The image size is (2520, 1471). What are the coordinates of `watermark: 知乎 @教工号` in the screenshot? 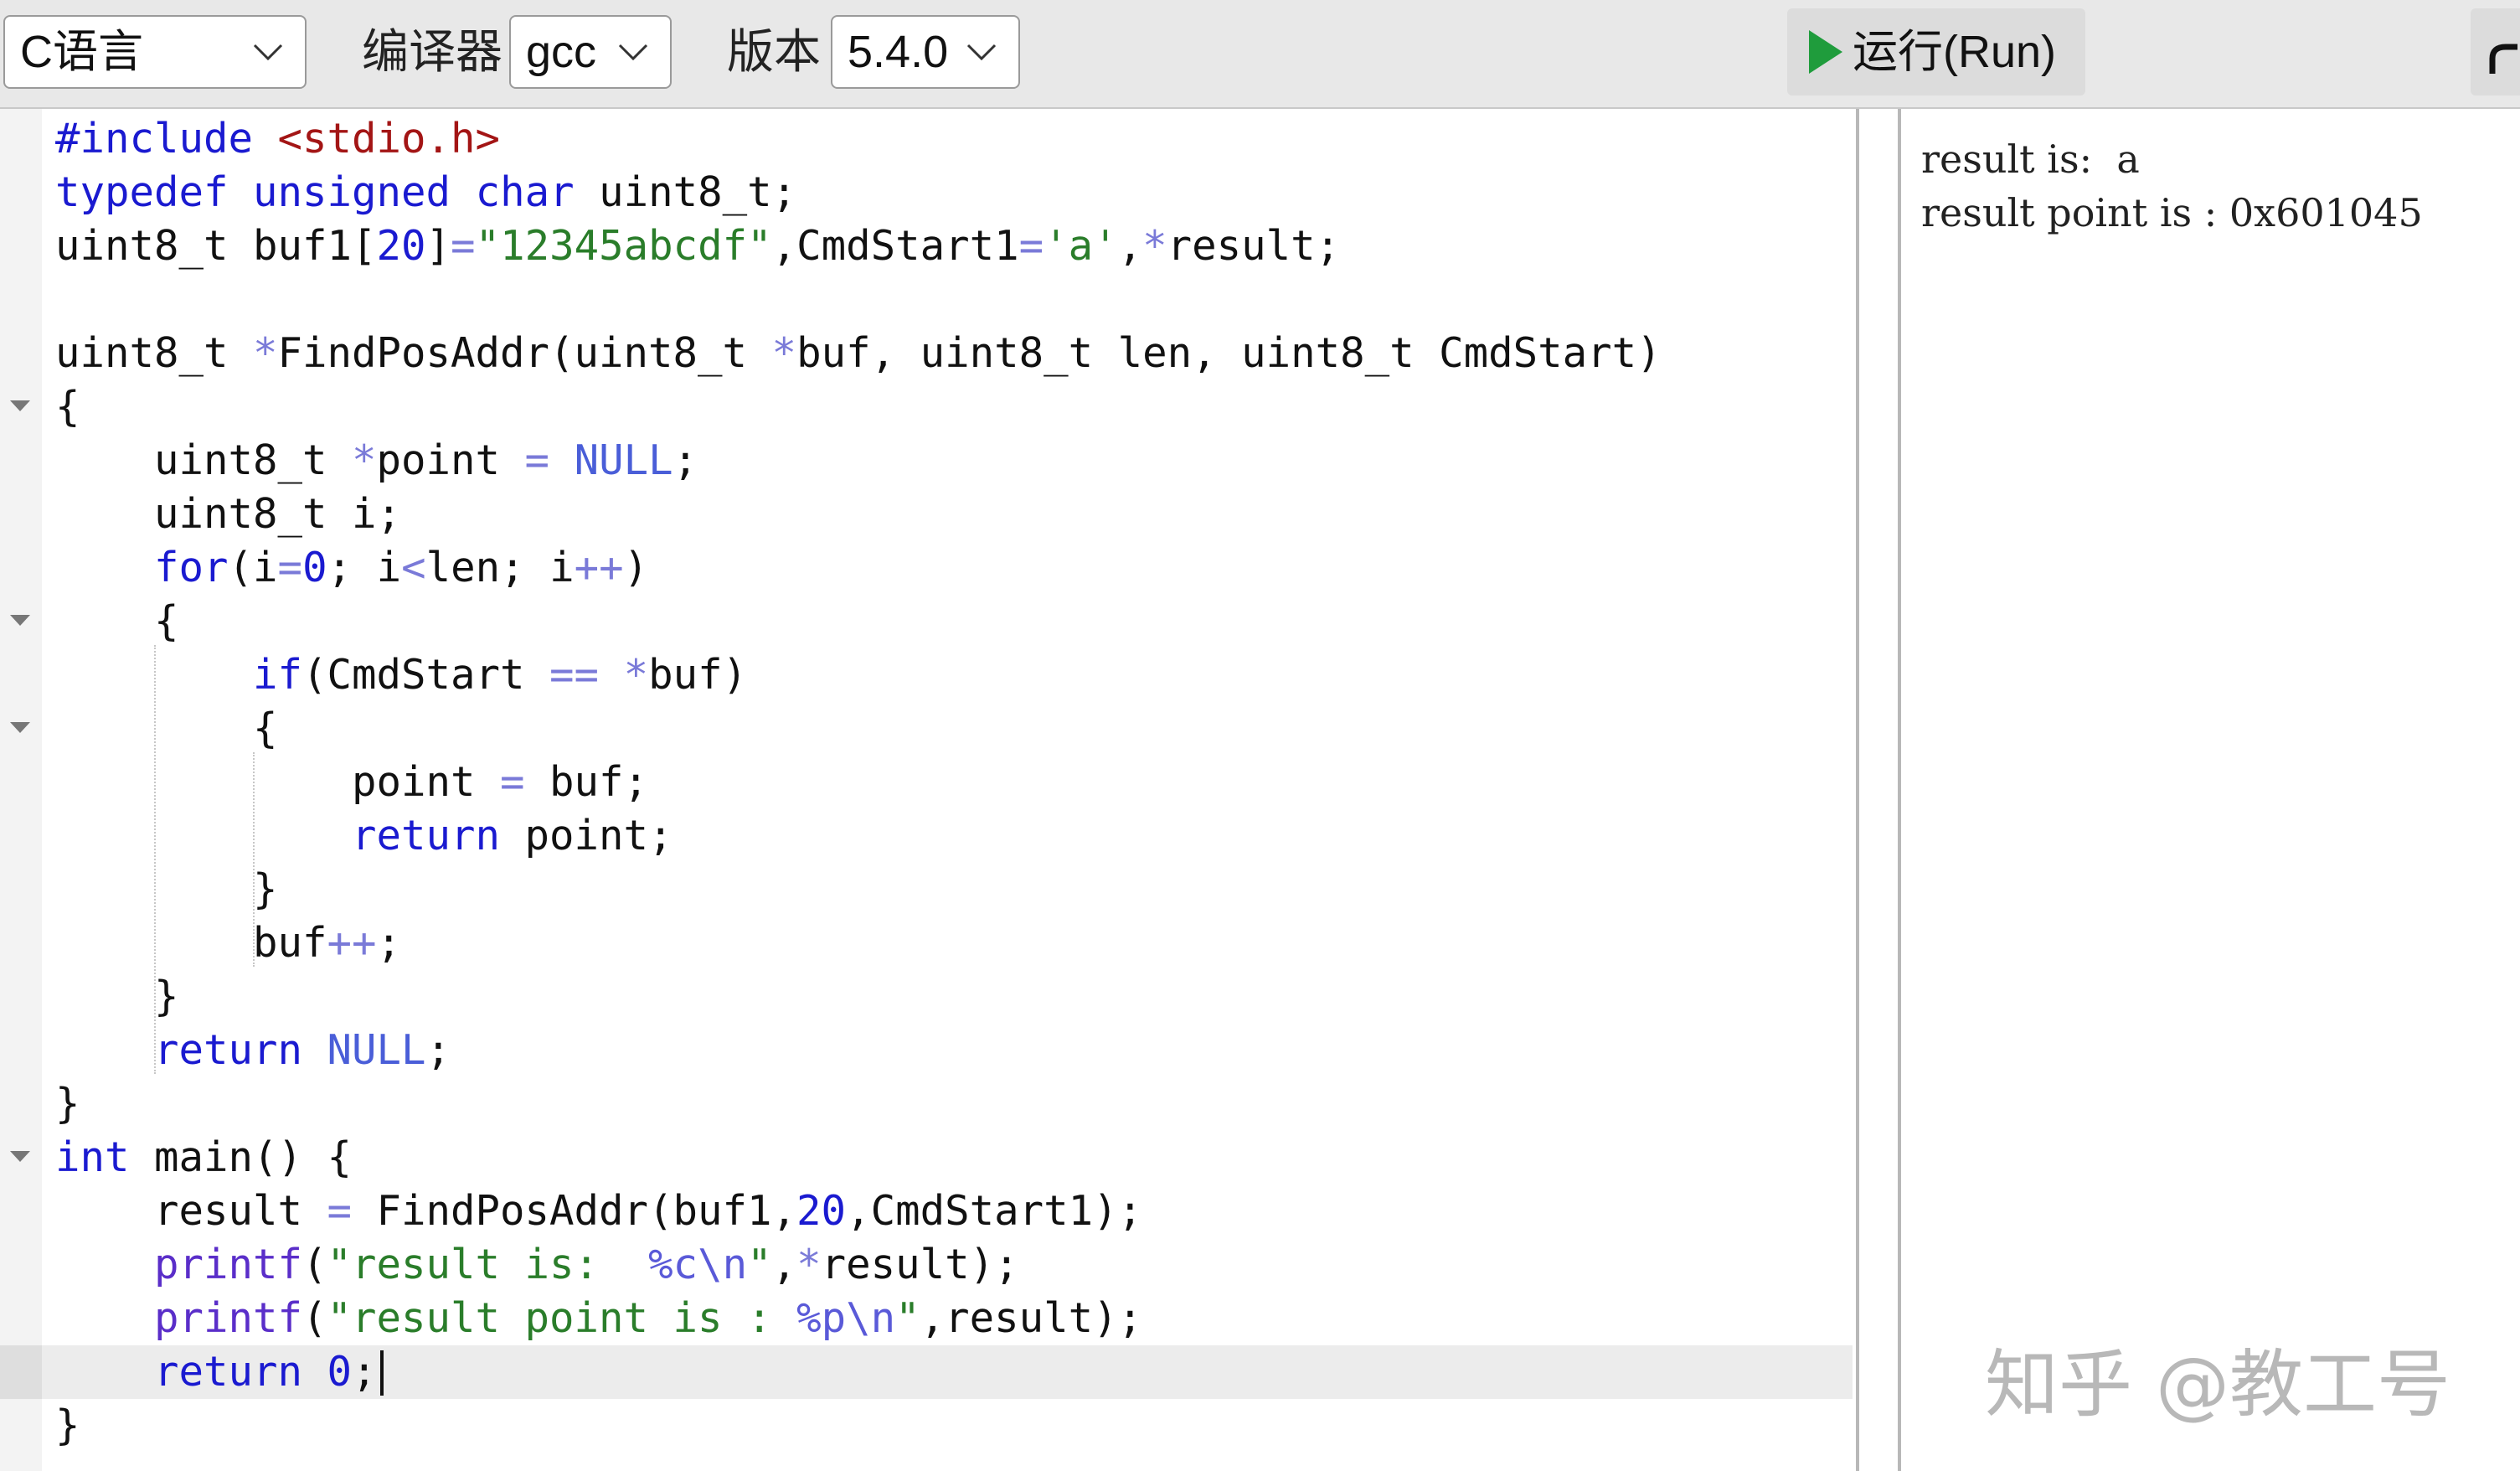 It's located at (2218, 1384).